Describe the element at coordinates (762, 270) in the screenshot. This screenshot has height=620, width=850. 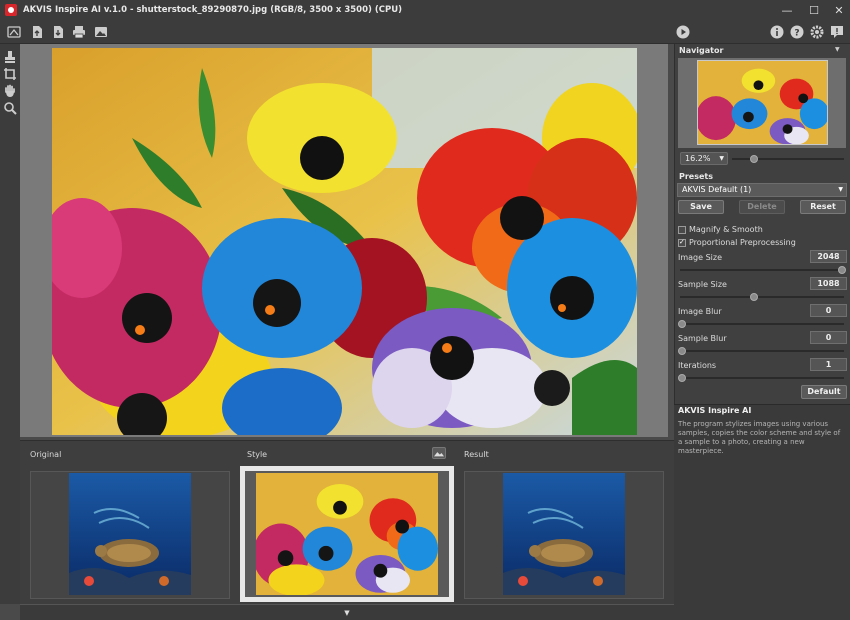
I see `image-size-slider` at that location.